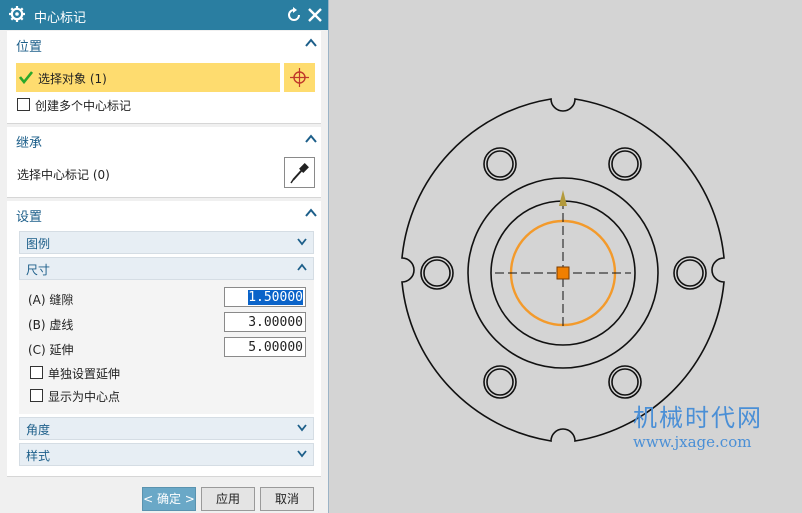  Describe the element at coordinates (63, 175) in the screenshot. I see `select-center-mark-label: 选择中心标记 (0)` at that location.